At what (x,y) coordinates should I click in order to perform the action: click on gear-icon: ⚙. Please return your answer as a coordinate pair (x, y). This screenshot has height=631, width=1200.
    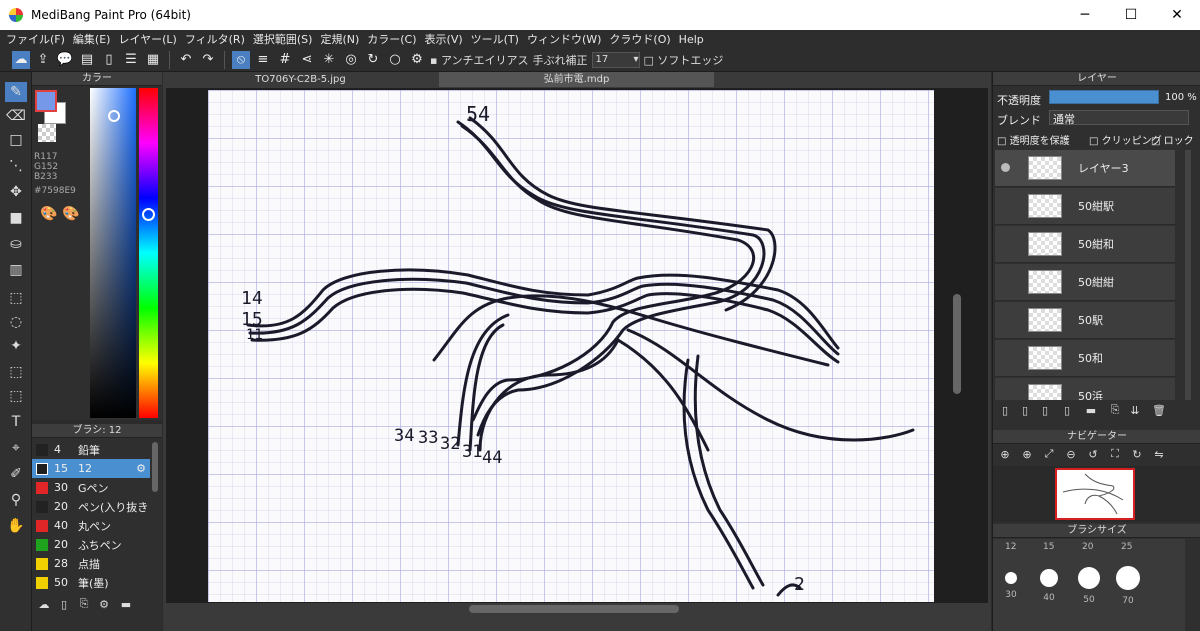
    Looking at the image, I should click on (141, 468).